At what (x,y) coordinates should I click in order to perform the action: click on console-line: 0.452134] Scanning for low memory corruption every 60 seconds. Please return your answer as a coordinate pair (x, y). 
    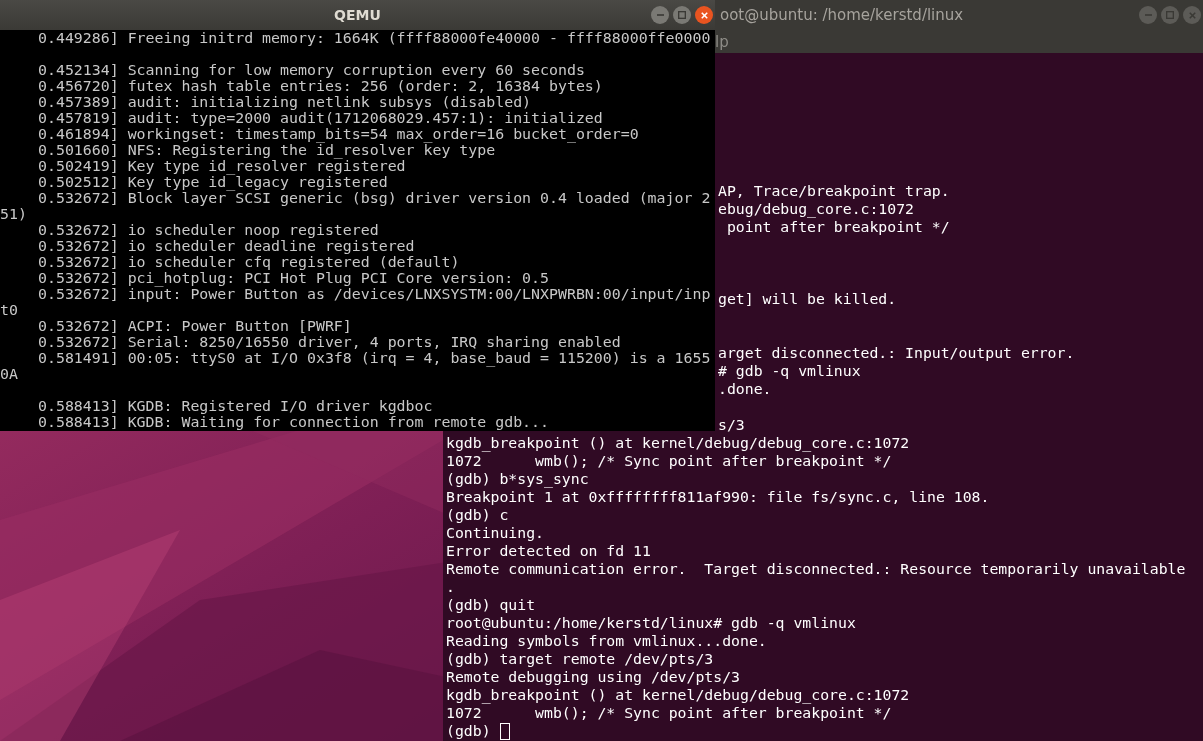
    Looking at the image, I should click on (311, 70).